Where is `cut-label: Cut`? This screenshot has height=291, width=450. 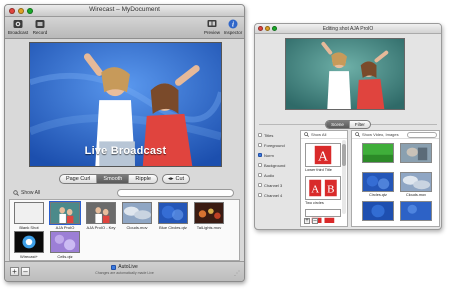 cut-label: Cut is located at coordinates (180, 179).